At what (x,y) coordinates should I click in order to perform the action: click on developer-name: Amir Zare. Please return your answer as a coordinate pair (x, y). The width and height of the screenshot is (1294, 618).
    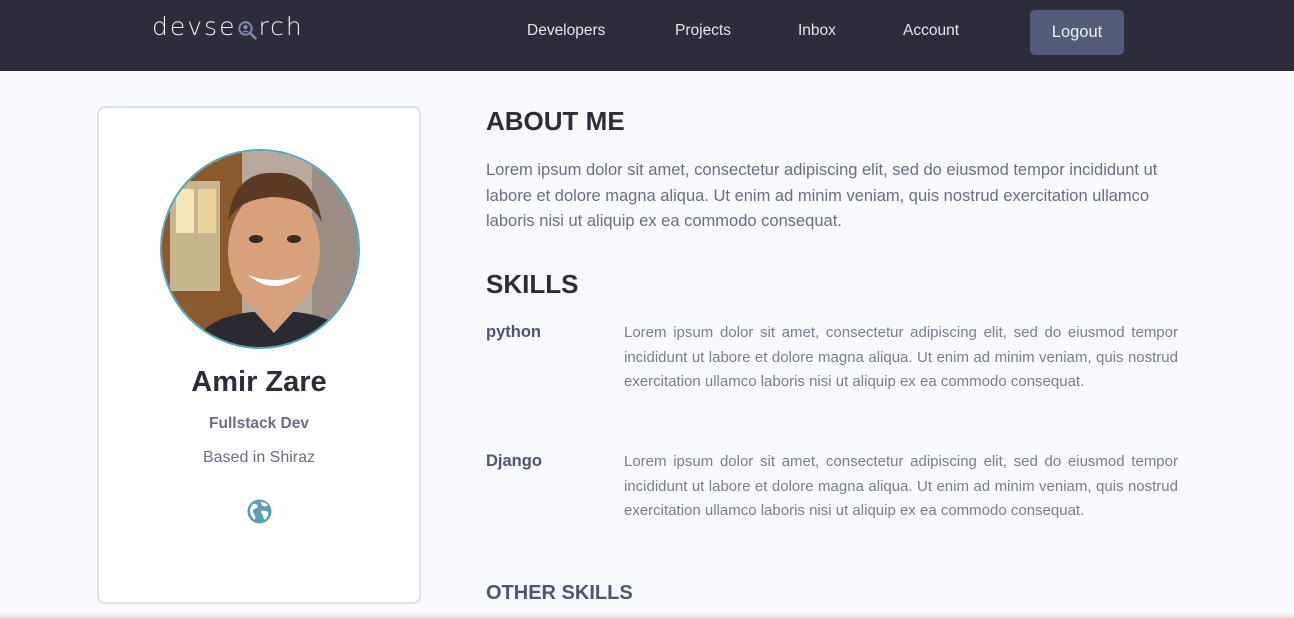
    Looking at the image, I should click on (259, 382).